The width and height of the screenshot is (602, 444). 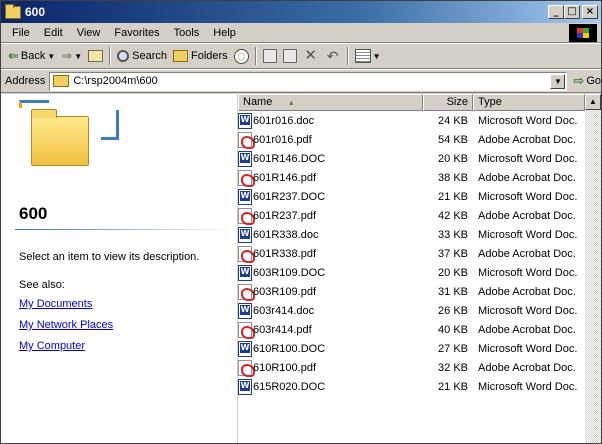 What do you see at coordinates (330, 102) in the screenshot?
I see `column-header-name: Name ▲` at bounding box center [330, 102].